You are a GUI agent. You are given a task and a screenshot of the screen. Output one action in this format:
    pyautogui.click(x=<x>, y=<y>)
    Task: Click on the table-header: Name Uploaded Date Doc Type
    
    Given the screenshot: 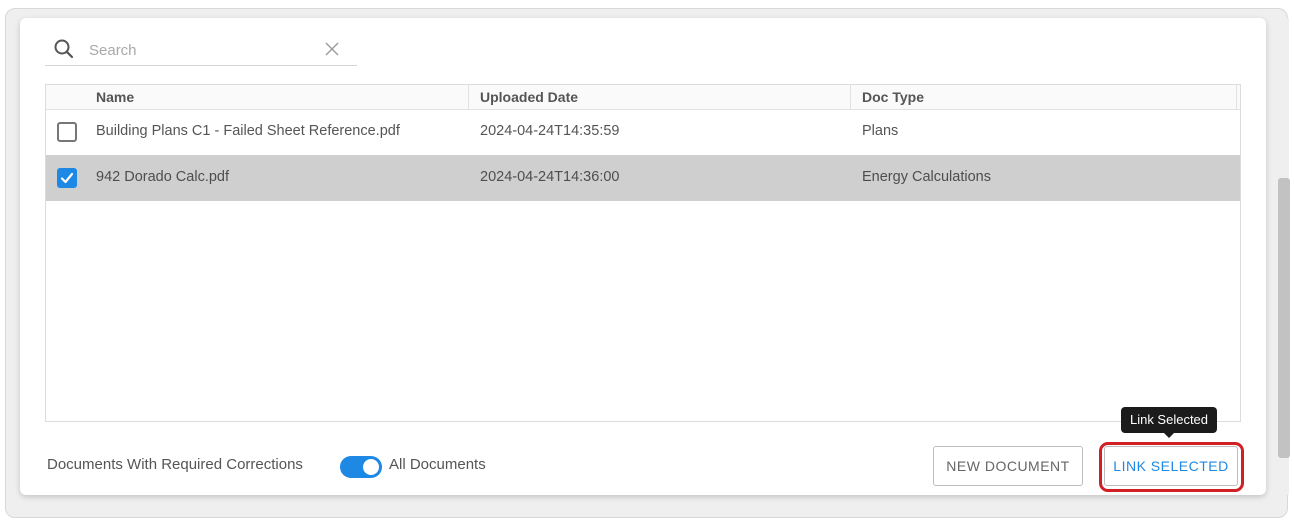 What is the action you would take?
    pyautogui.click(x=643, y=97)
    